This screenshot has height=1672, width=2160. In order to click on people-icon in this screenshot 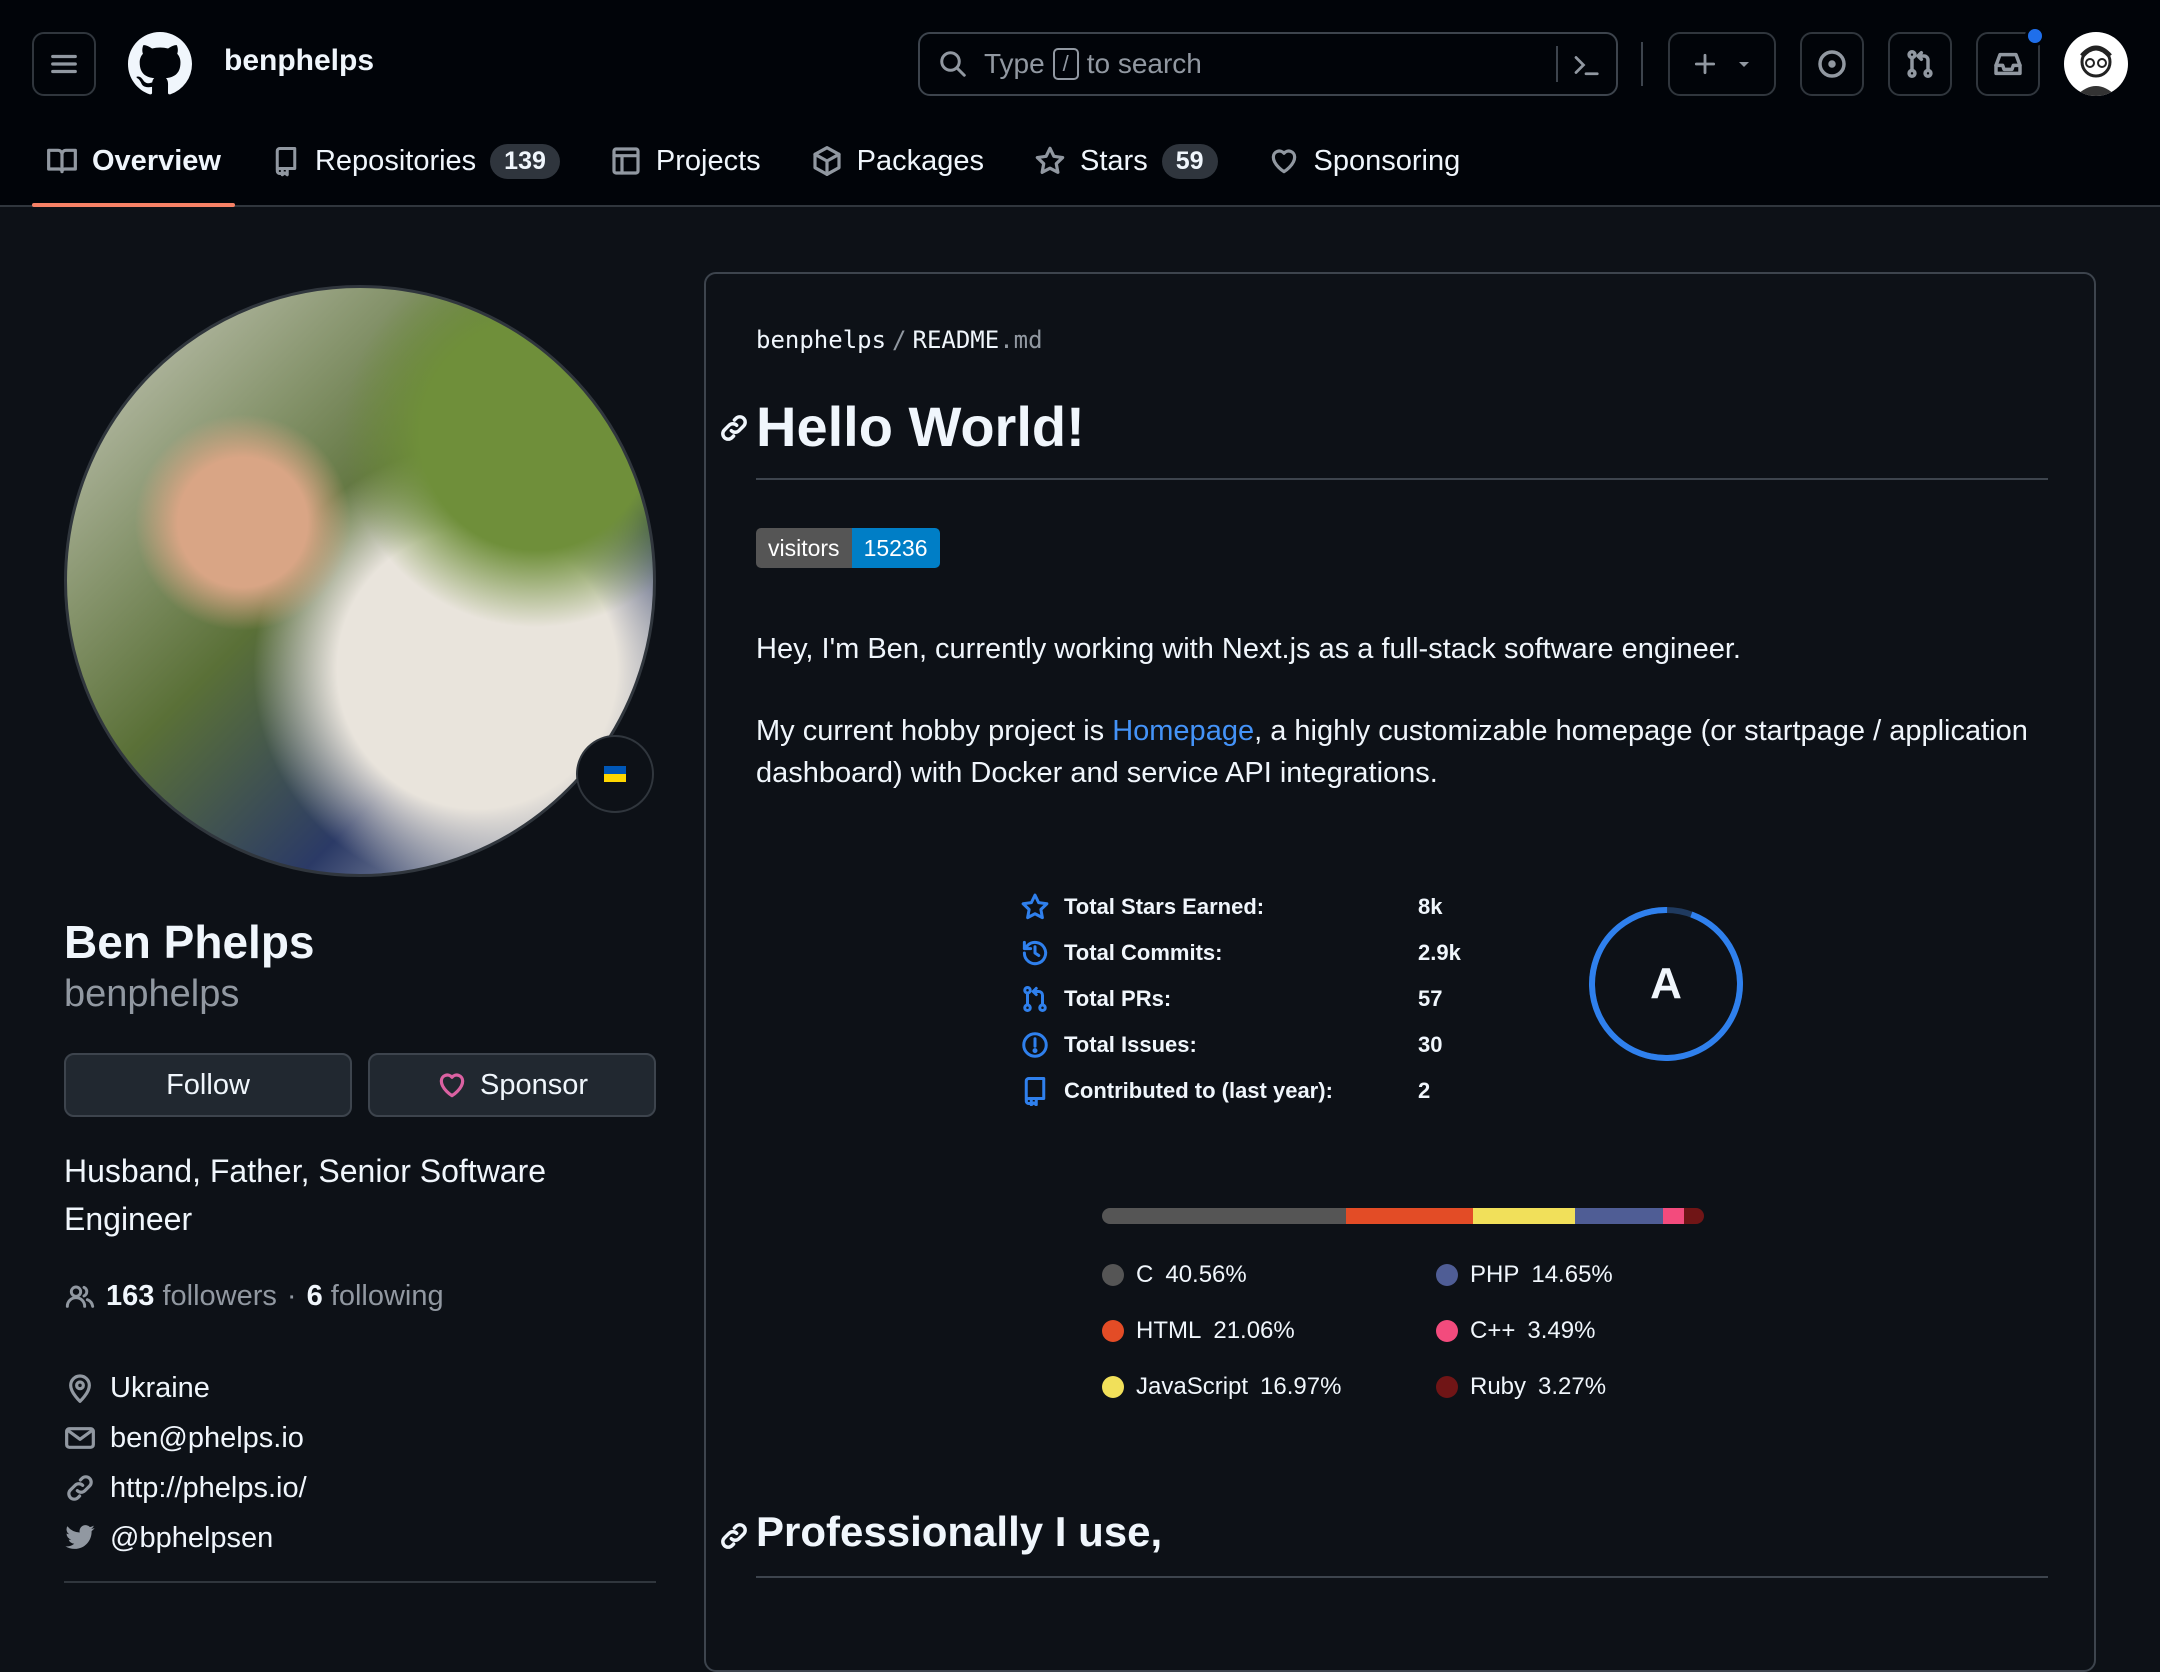, I will do `click(80, 1296)`.